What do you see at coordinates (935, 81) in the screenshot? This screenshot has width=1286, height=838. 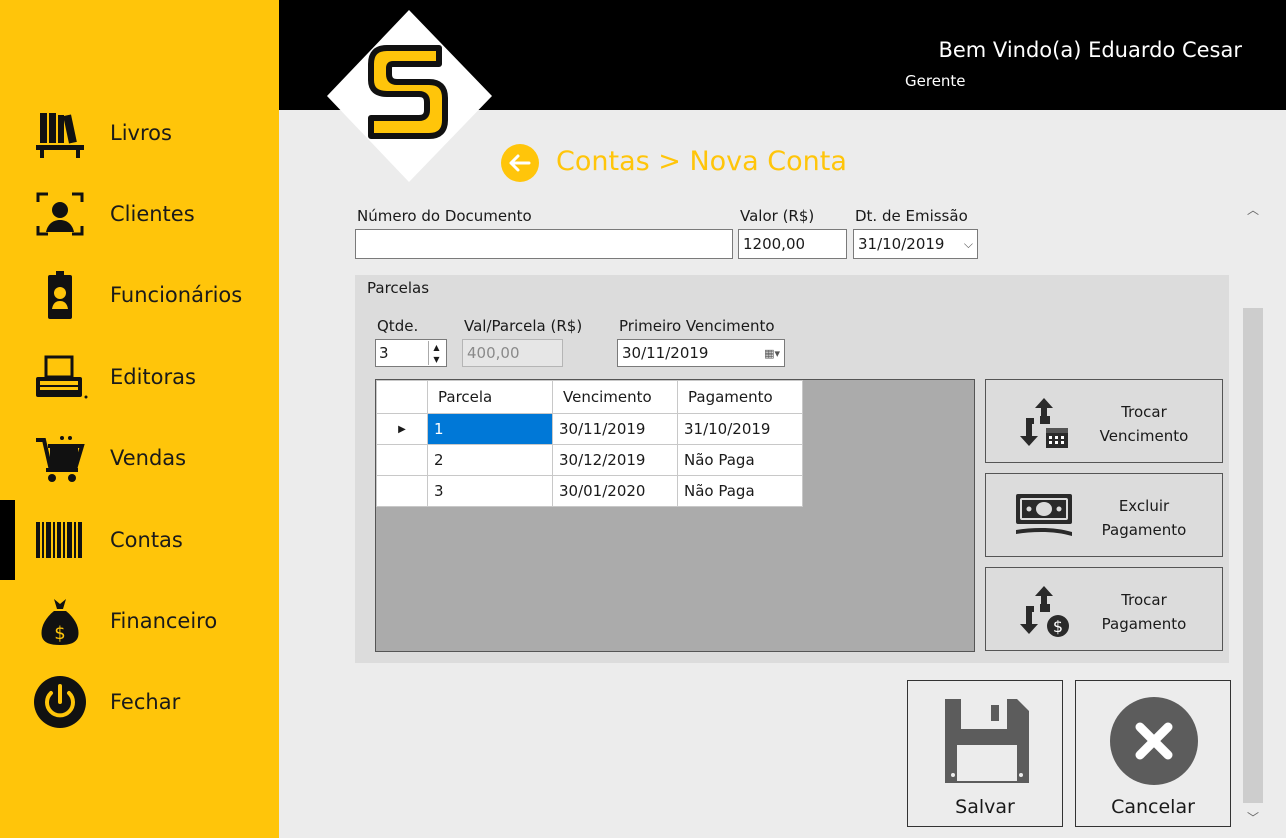 I see `user-role: Gerente` at bounding box center [935, 81].